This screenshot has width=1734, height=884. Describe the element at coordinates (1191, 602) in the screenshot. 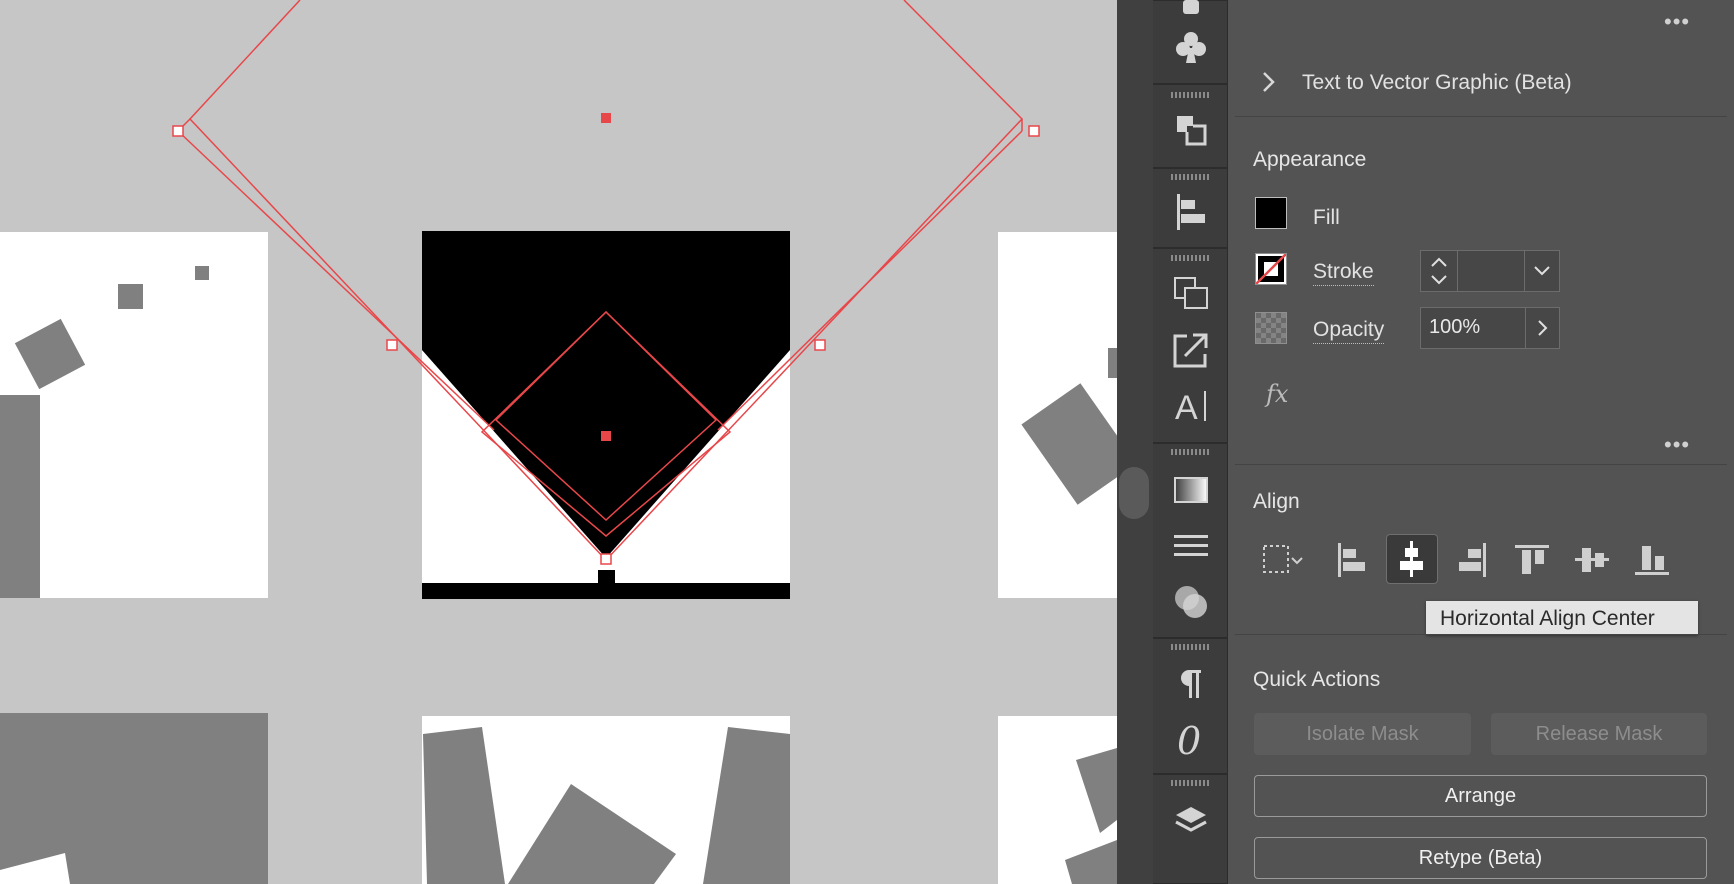

I see `transparency-icon` at that location.